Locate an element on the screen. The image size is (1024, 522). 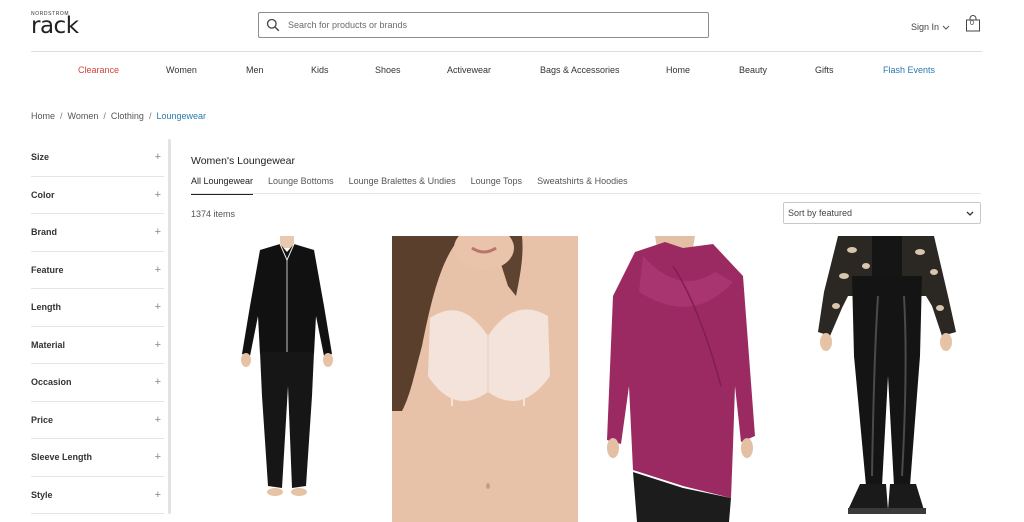
product-image-pajama-set is located at coordinates (287, 379).